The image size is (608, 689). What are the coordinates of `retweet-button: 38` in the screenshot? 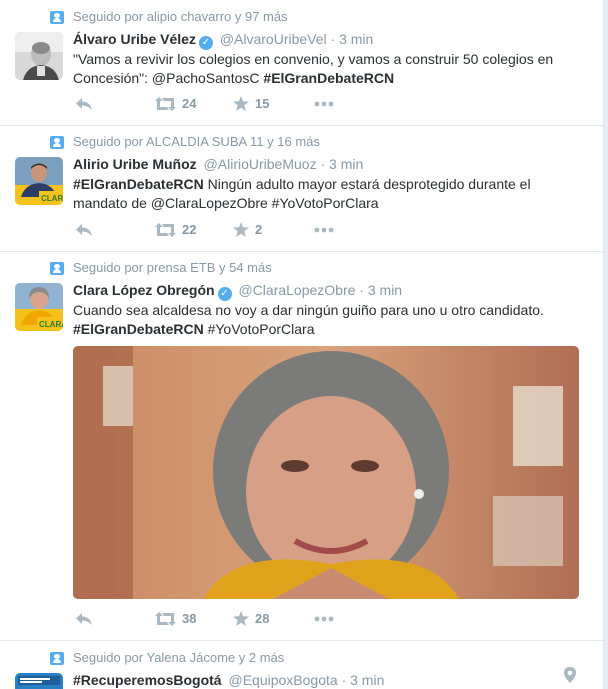 It's located at (175, 618).